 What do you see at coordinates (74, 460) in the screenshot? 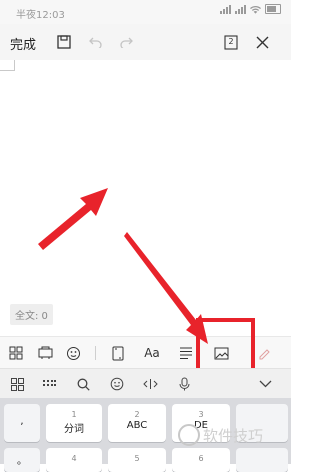
I see `key-4: 4` at bounding box center [74, 460].